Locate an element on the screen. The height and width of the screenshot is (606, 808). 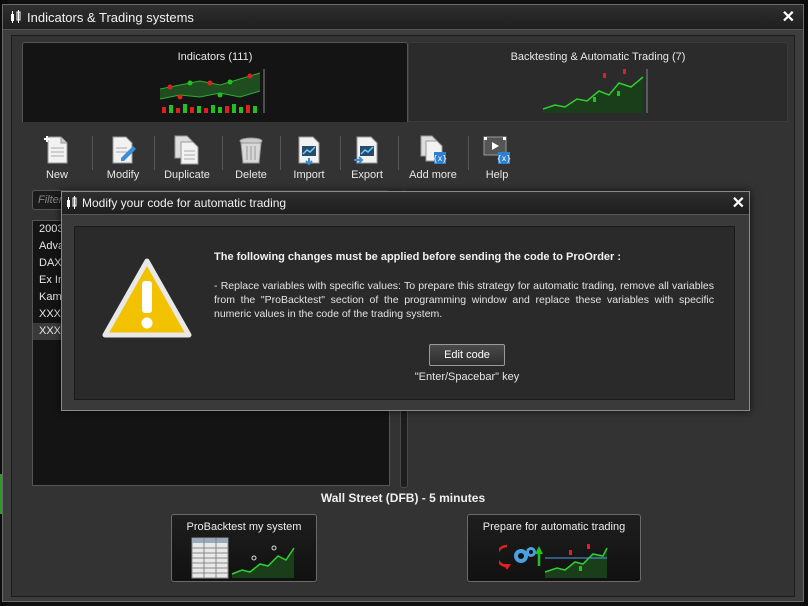
help-video-icon: {x} is located at coordinates (497, 150).